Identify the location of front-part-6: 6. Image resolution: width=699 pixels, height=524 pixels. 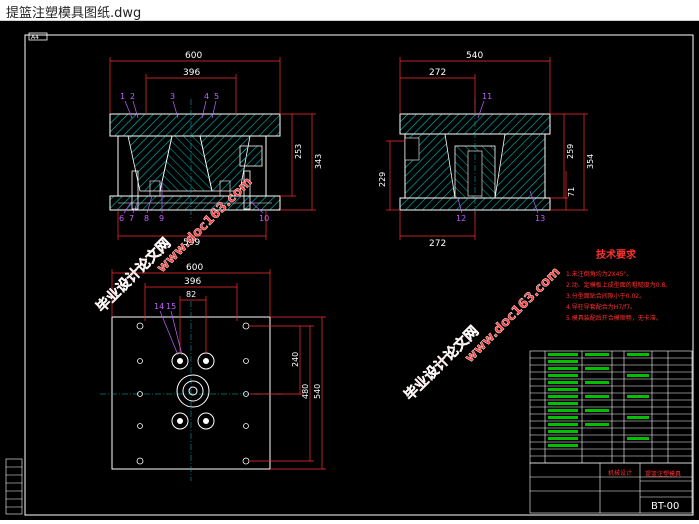
(121, 218).